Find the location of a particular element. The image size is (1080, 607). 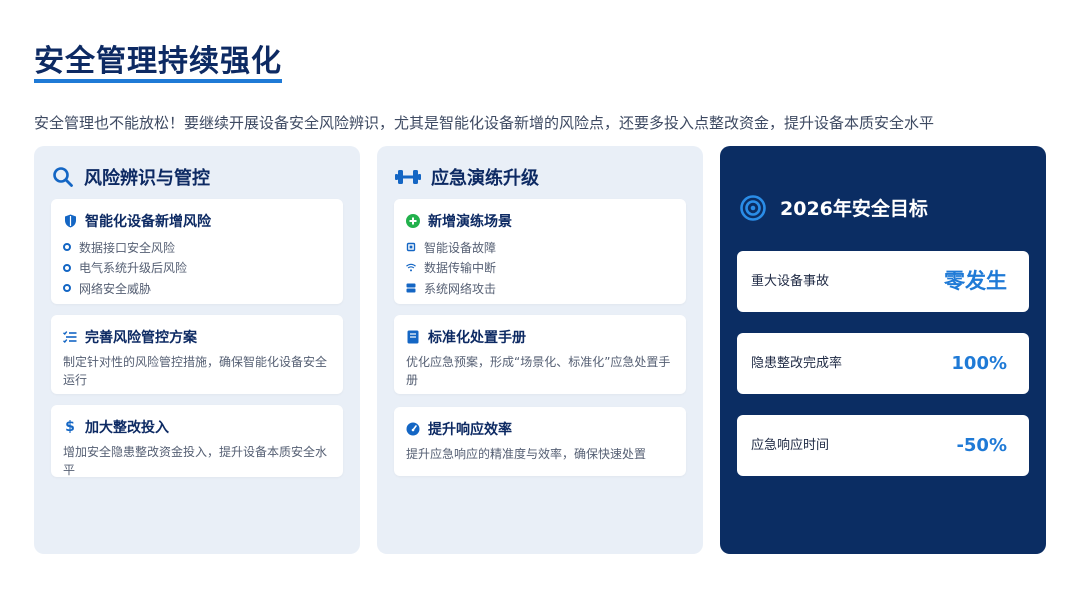

list-item: 电气系统升级后风险 is located at coordinates (125, 268).